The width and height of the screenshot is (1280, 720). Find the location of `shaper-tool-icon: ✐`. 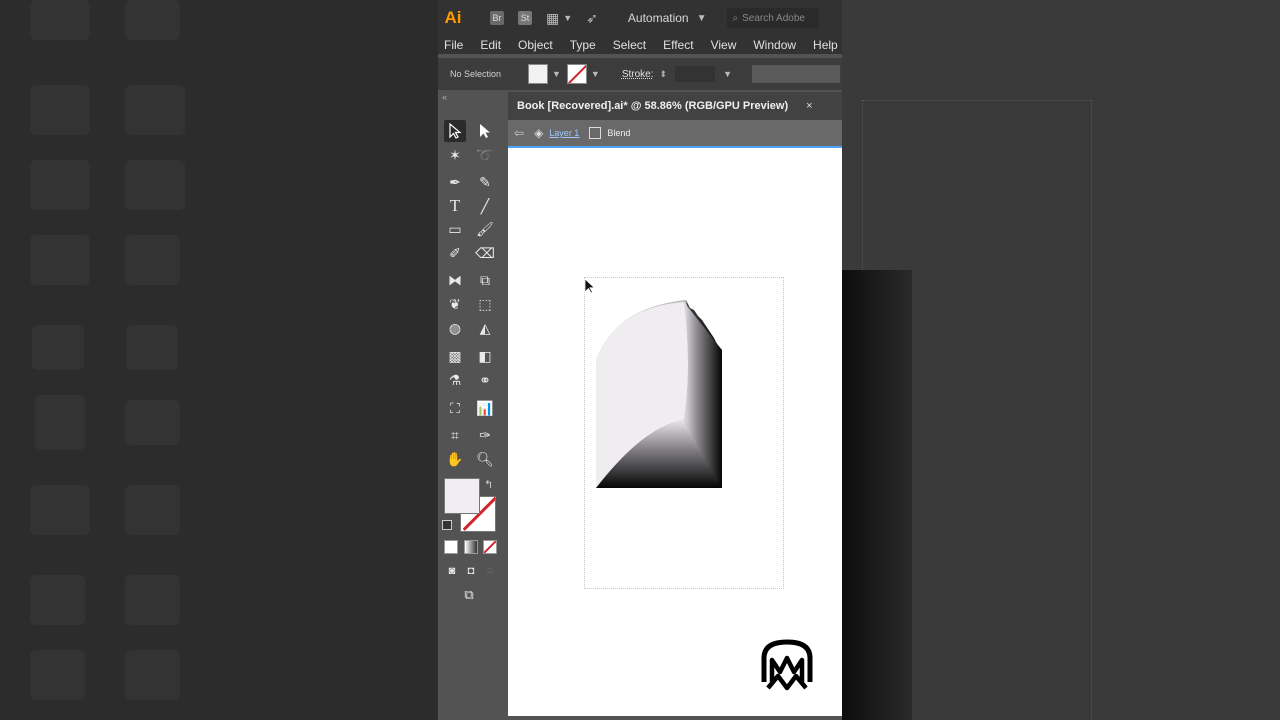

shaper-tool-icon: ✐ is located at coordinates (455, 253).